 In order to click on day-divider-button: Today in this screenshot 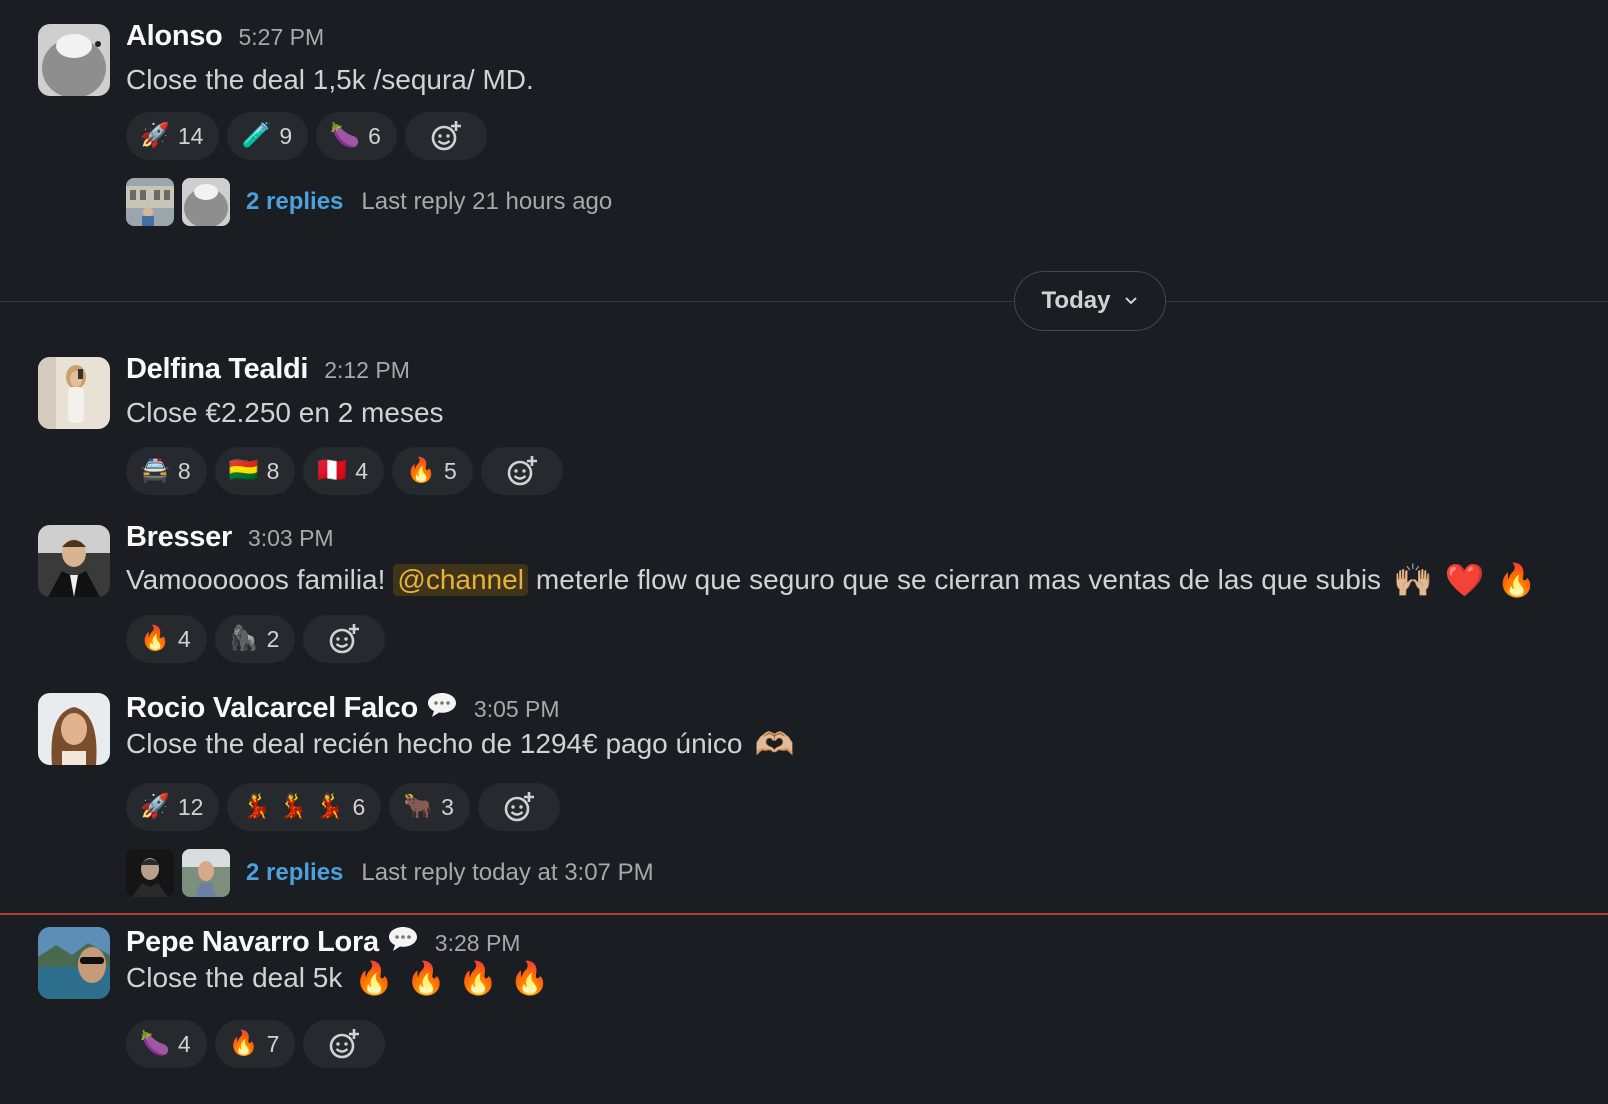, I will do `click(1090, 301)`.